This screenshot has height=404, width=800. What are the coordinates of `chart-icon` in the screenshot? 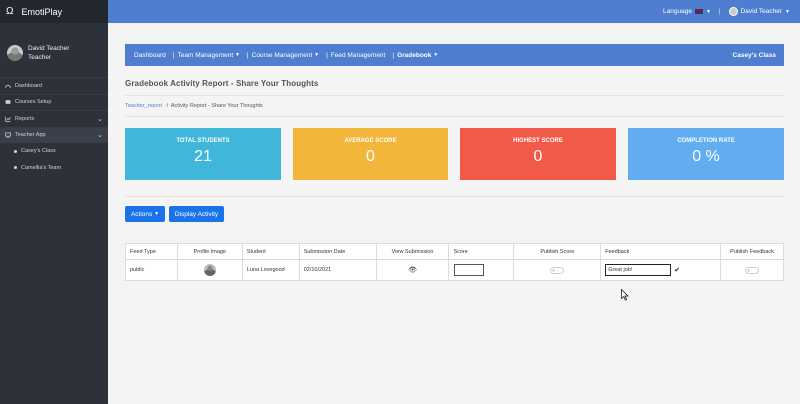 It's located at (8, 119).